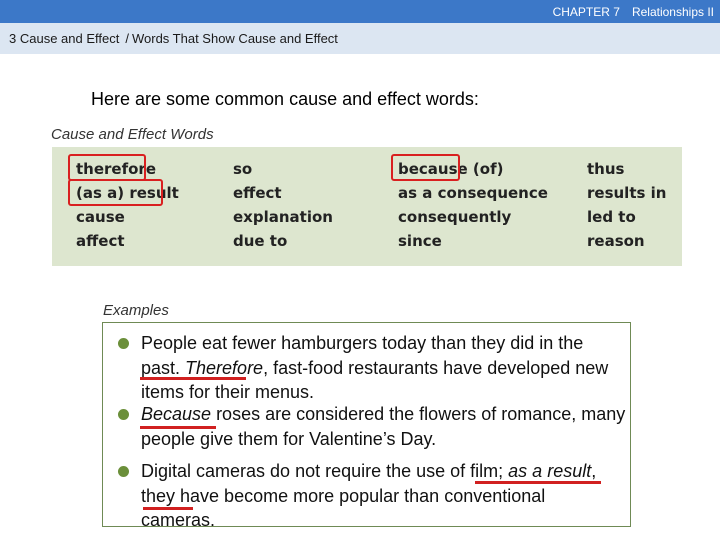 This screenshot has height=540, width=720. I want to click on words-caption: Cause and Effect Words, so click(132, 134).